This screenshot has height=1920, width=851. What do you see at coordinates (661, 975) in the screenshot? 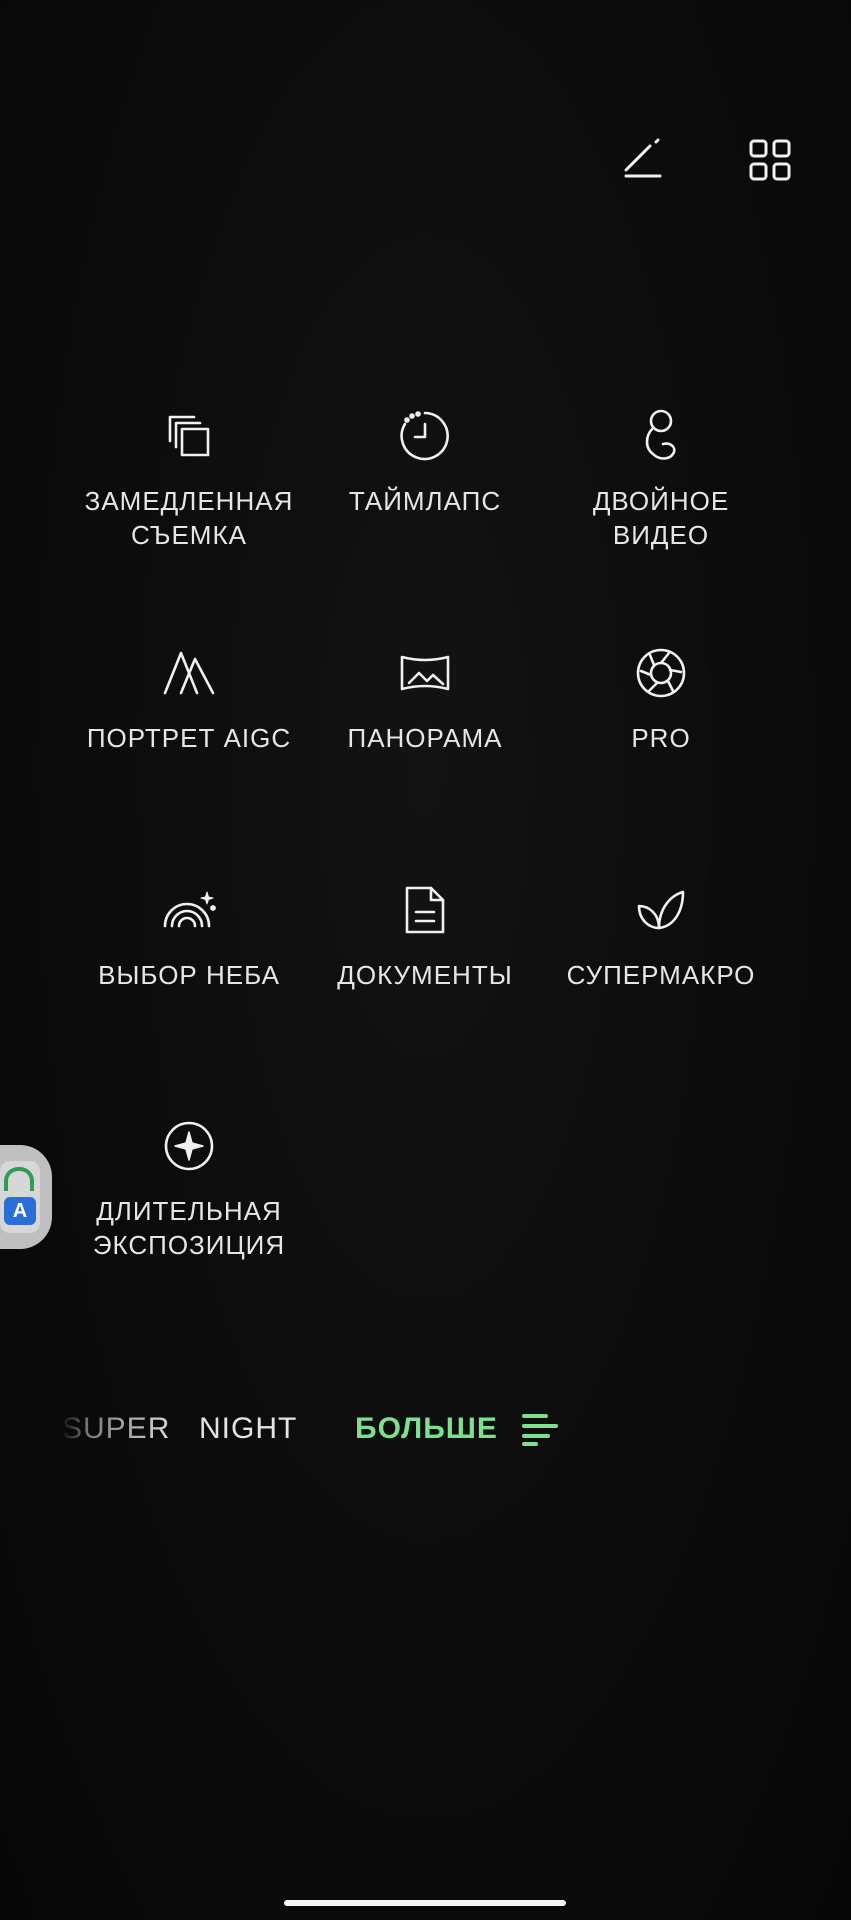
I see `mode-label: СУПЕРМАКРО` at bounding box center [661, 975].